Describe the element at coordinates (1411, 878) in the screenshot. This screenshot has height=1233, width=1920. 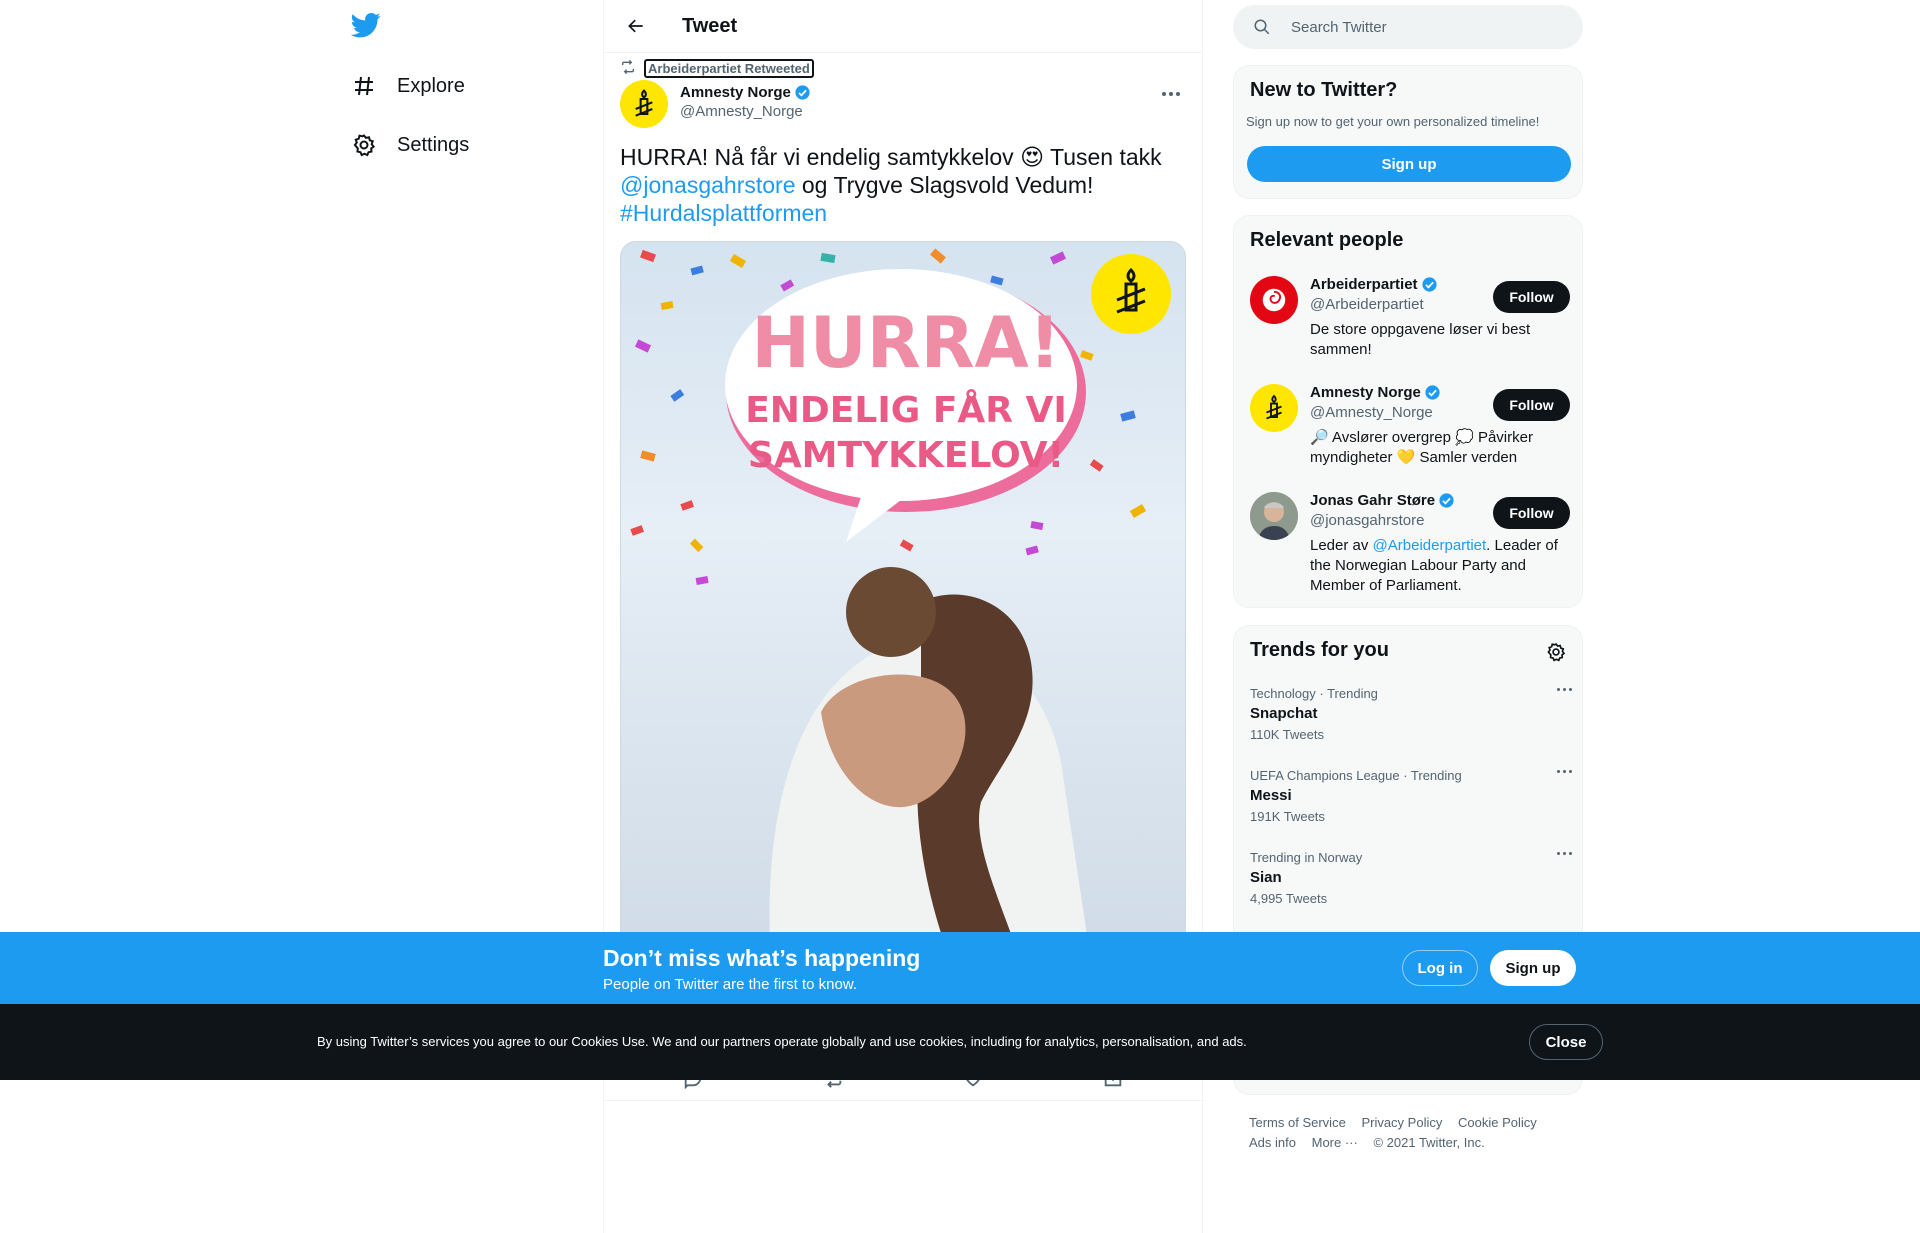
I see `trend-item: Trending in Norway Sian 4,995 Tweets` at that location.